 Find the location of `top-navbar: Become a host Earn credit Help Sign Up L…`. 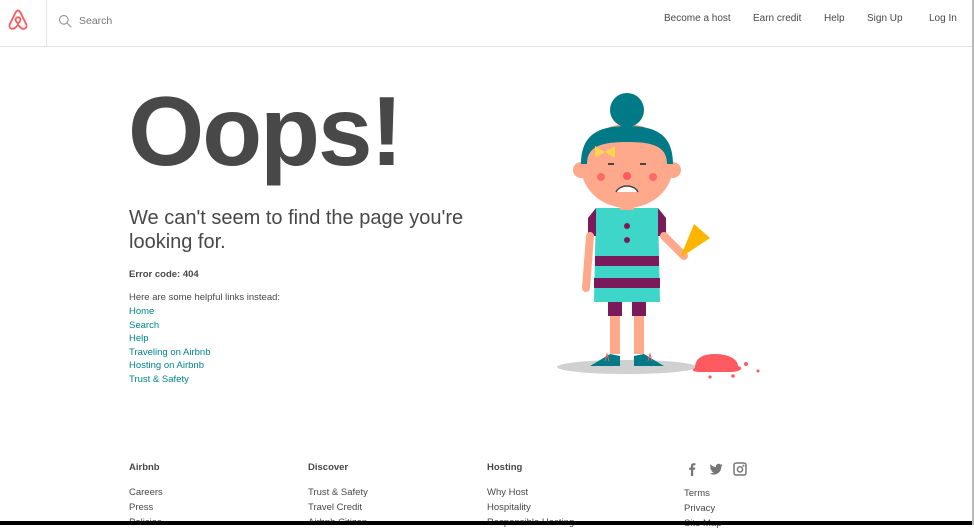

top-navbar: Become a host Earn credit Help Sign Up L… is located at coordinates (487, 23).